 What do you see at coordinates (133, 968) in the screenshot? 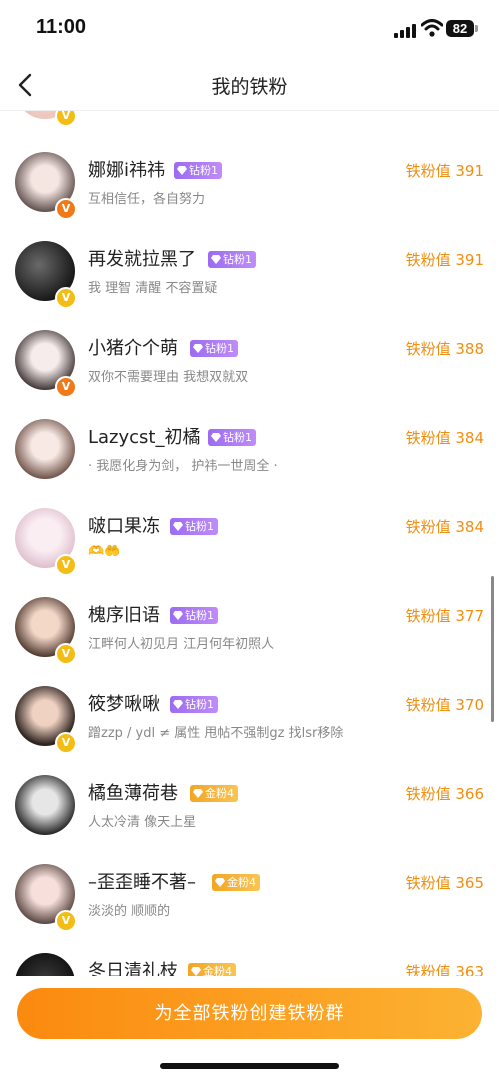
I see `fan-name: 冬日清礼枝` at bounding box center [133, 968].